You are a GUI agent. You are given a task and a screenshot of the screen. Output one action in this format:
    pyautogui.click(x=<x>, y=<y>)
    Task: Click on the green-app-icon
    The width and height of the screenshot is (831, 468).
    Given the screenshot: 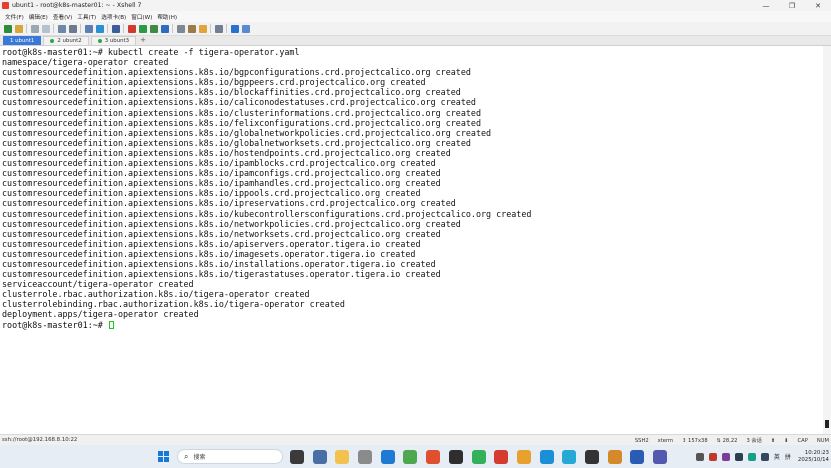 What is the action you would take?
    pyautogui.click(x=478, y=456)
    